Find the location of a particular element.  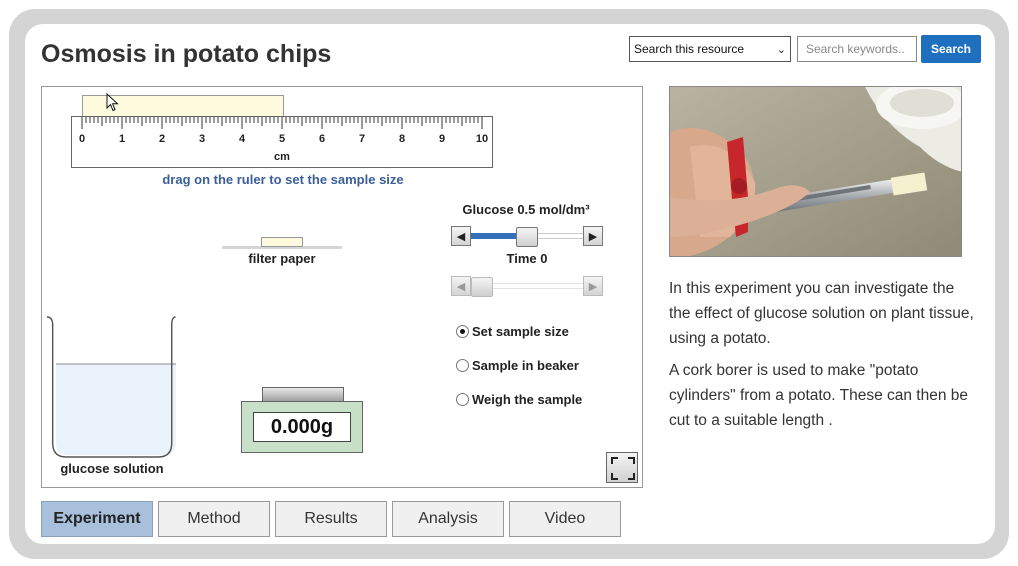

tab-results: Results is located at coordinates (331, 519).